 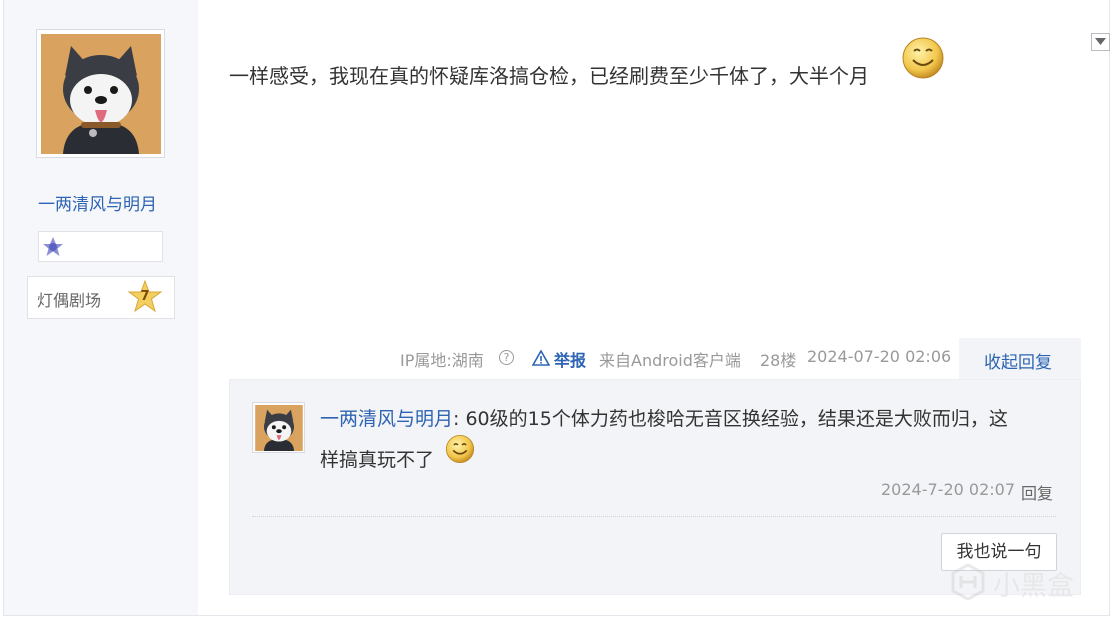 I want to click on post-menu-dropdown, so click(x=1100, y=42).